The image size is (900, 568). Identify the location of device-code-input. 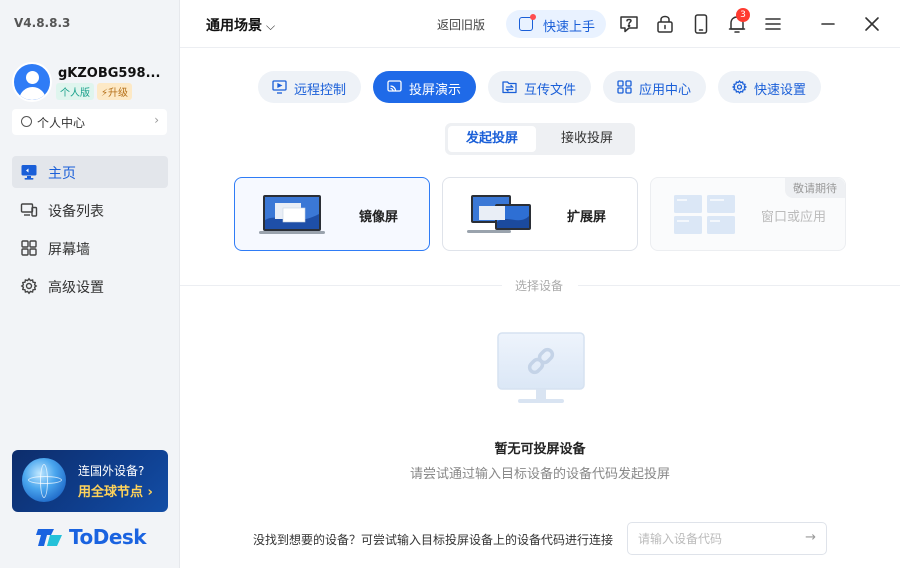
(718, 539).